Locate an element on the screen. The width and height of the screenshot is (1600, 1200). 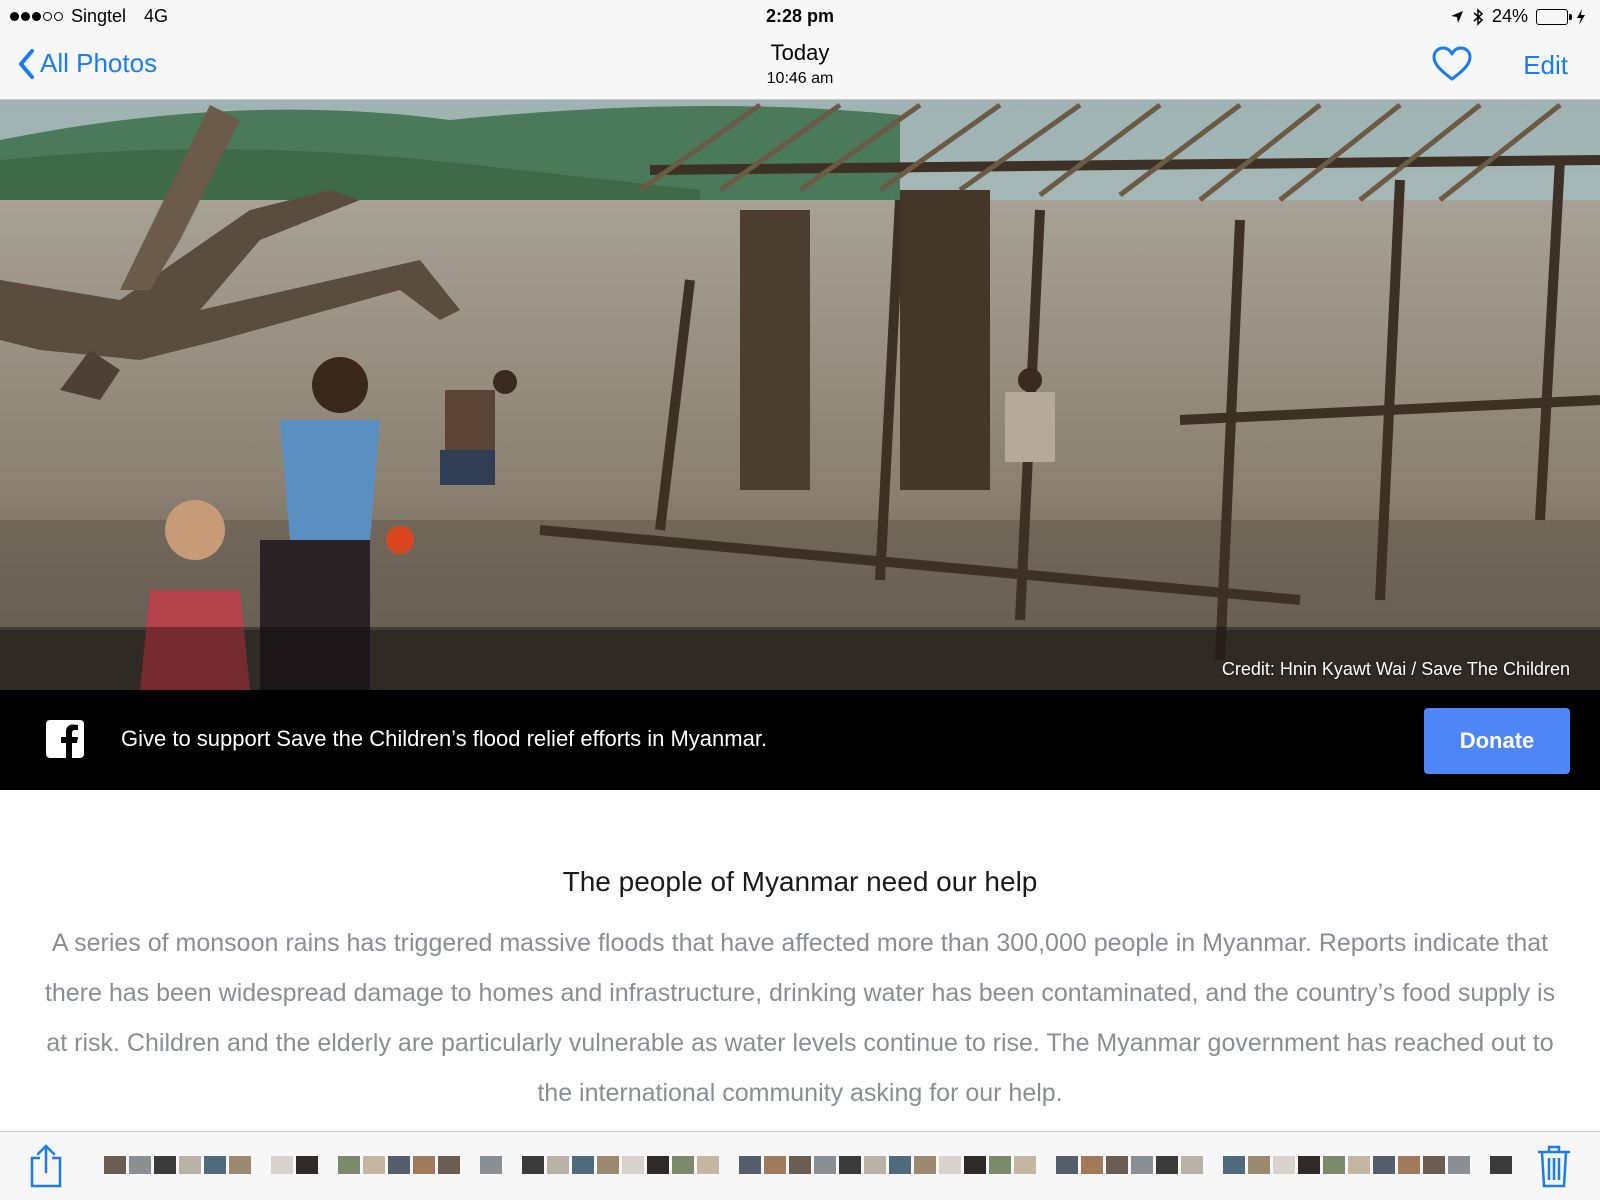
facebook-logo-icon is located at coordinates (65, 739).